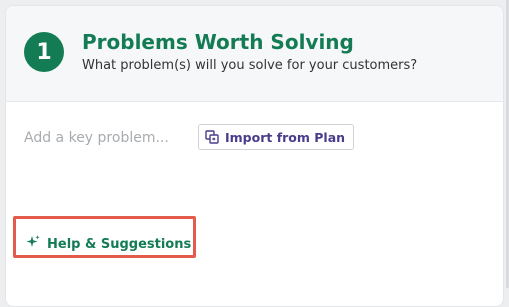 The image size is (509, 307). Describe the element at coordinates (285, 137) in the screenshot. I see `import-button-label: Import from Plan` at that location.